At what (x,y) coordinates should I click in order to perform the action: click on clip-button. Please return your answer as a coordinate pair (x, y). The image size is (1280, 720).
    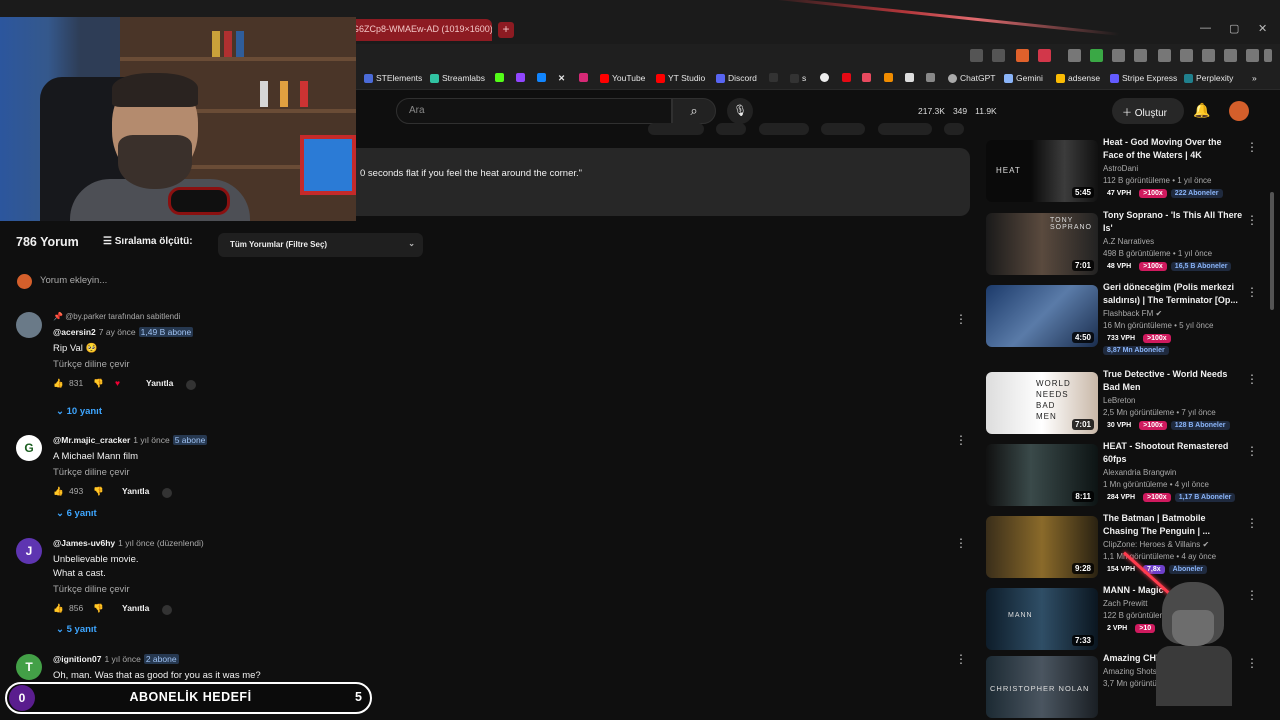
    Looking at the image, I should click on (904, 129).